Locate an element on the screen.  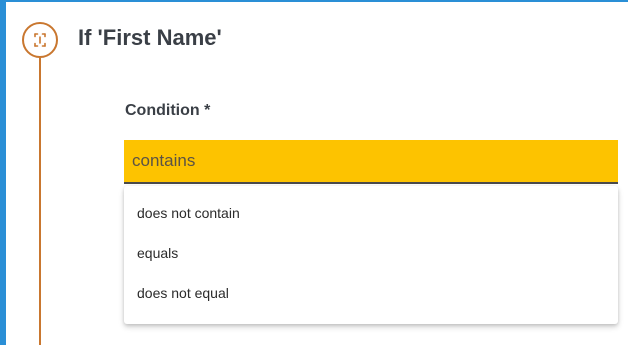
condition-label: Condition * is located at coordinates (168, 110).